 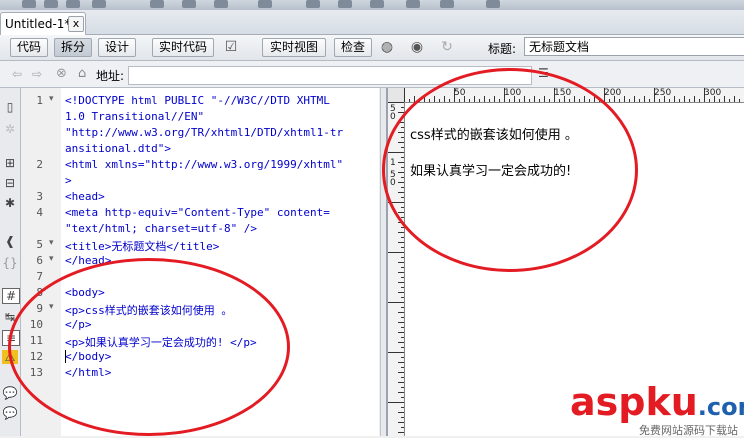 I want to click on select-parent-tag-icon: ❰, so click(x=10, y=241).